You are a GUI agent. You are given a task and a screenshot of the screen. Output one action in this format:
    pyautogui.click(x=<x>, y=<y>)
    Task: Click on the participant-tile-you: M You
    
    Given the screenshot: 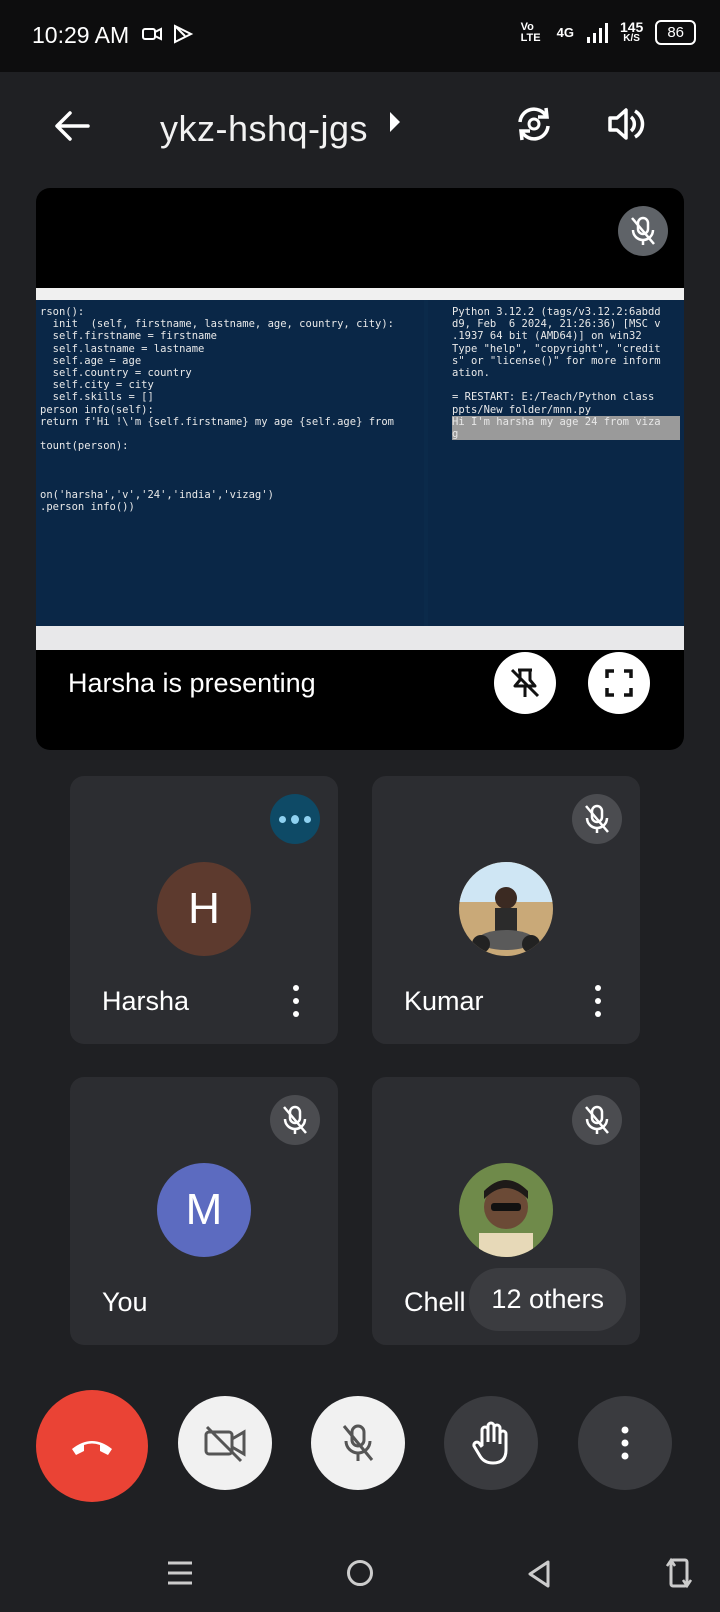 What is the action you would take?
    pyautogui.click(x=204, y=1211)
    